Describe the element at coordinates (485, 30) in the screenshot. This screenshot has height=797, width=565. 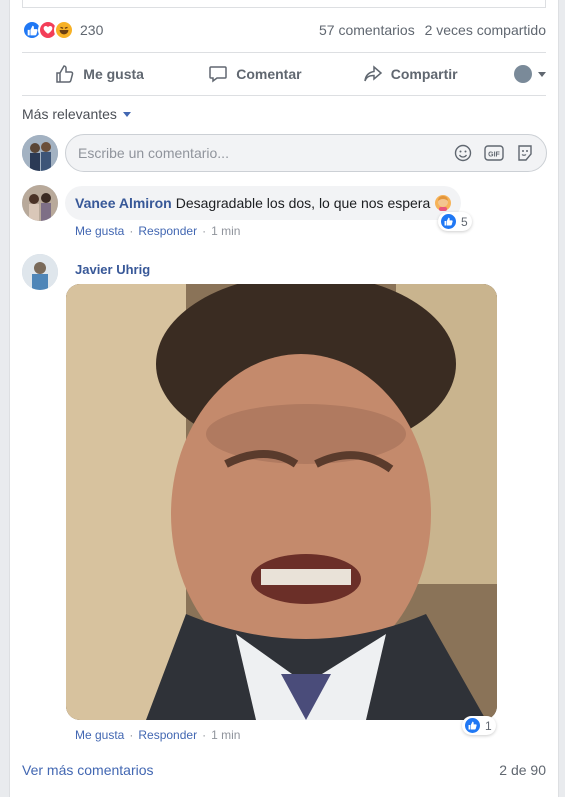
I see `shares-count-link: 2 veces compartido` at that location.